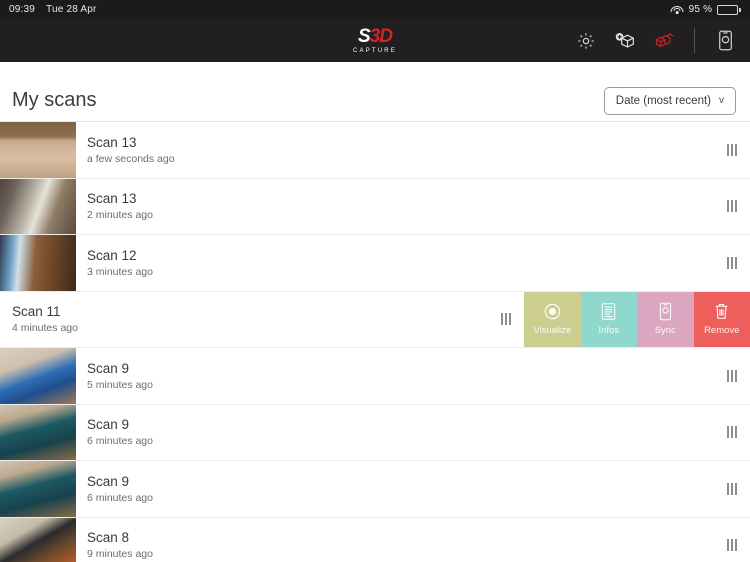 The image size is (750, 562). Describe the element at coordinates (663, 100) in the screenshot. I see `sort-dropdown-value: Date (most recent)` at that location.